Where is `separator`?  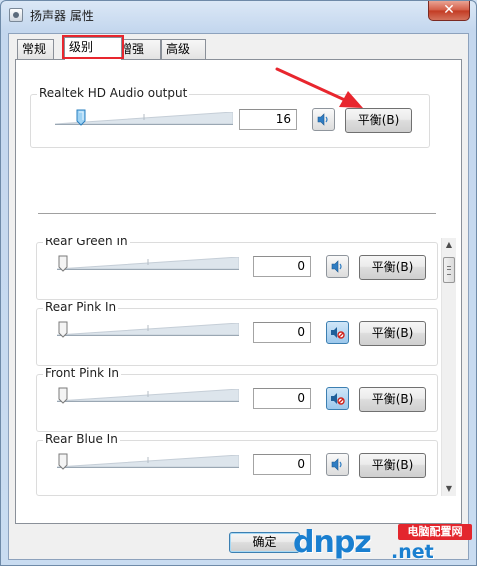 separator is located at coordinates (237, 215).